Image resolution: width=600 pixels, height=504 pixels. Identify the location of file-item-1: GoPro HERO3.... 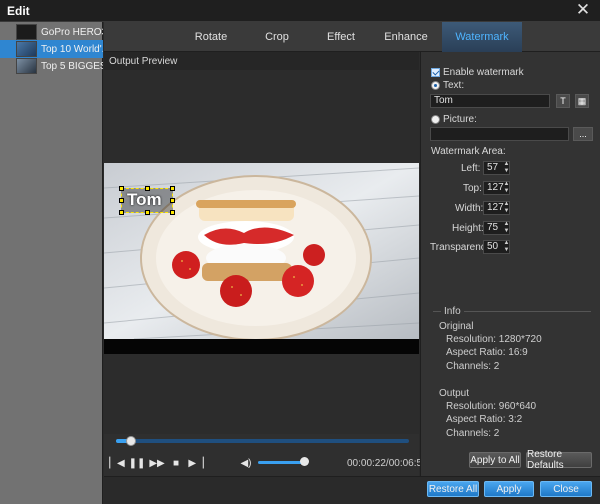
(51, 32).